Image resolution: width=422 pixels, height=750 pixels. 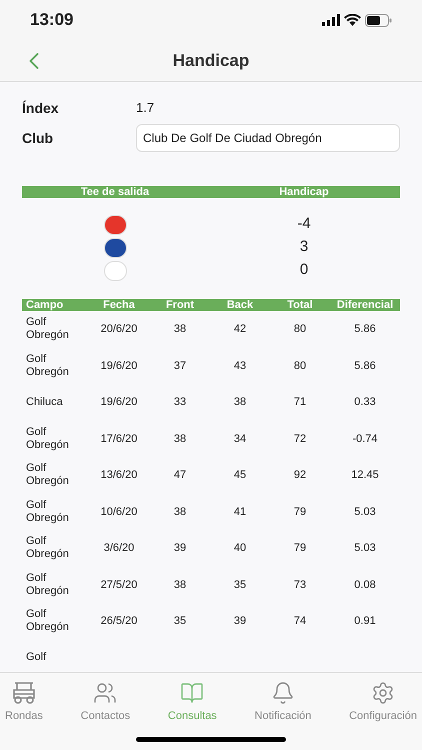 I want to click on tab-bar-item: Rondas, so click(x=24, y=702).